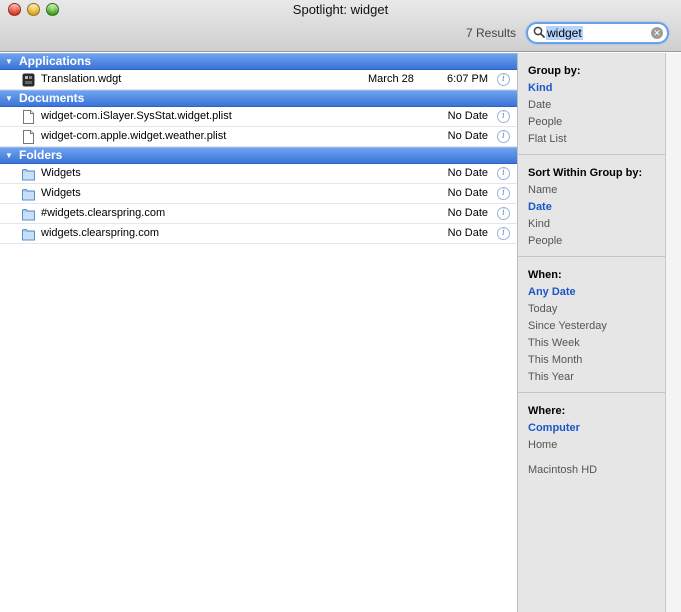 This screenshot has width=681, height=612. What do you see at coordinates (103, 213) in the screenshot?
I see `result-name: #widgets.clearspring.com` at bounding box center [103, 213].